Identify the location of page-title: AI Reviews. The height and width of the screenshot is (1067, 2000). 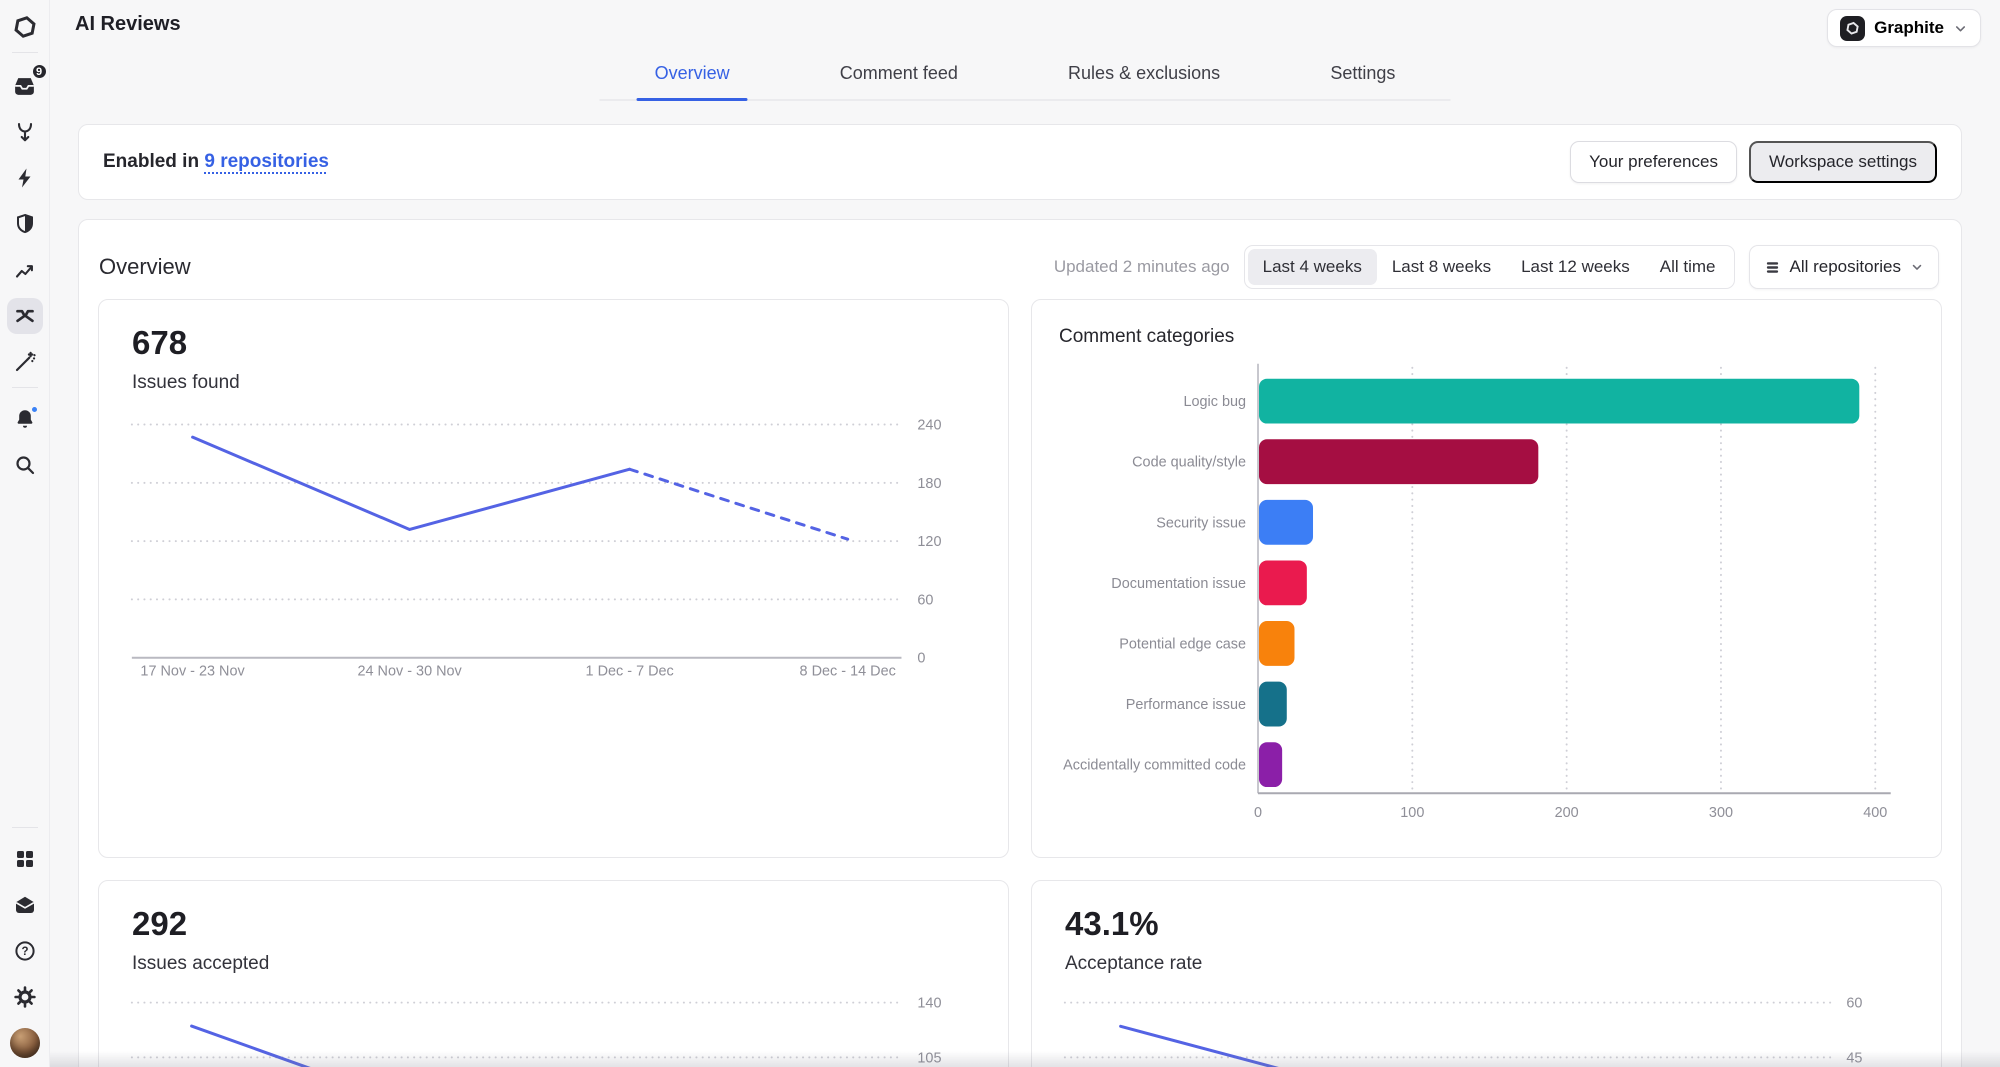
(128, 24).